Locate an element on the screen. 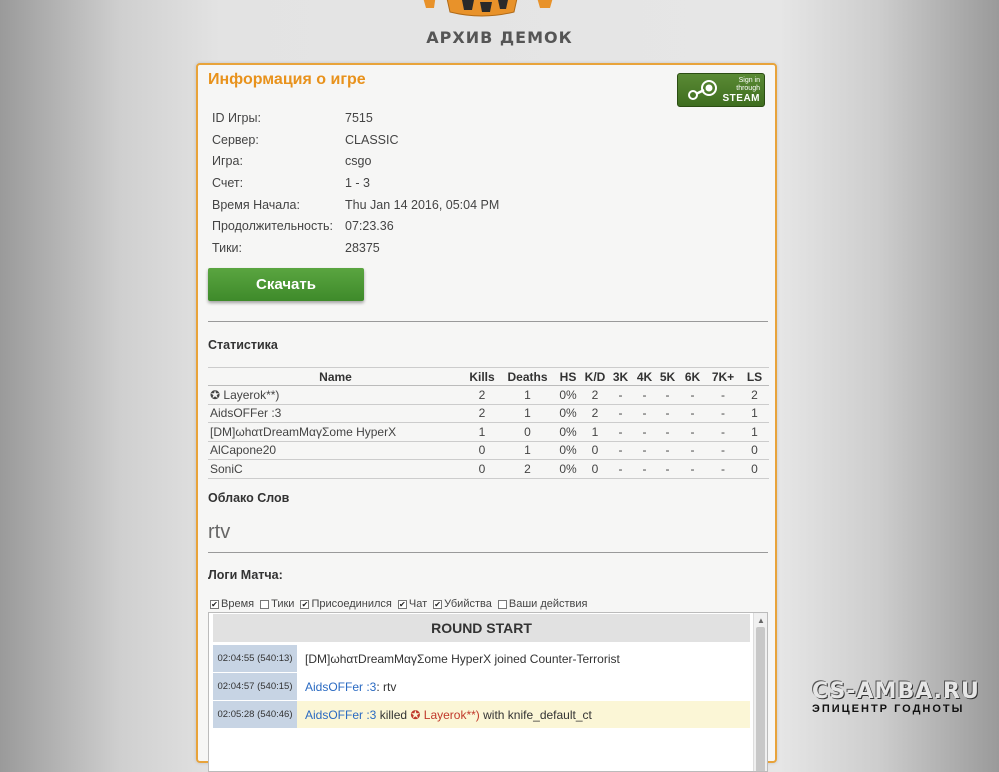 This screenshot has height=772, width=999. filter-ticks: Тики is located at coordinates (277, 604).